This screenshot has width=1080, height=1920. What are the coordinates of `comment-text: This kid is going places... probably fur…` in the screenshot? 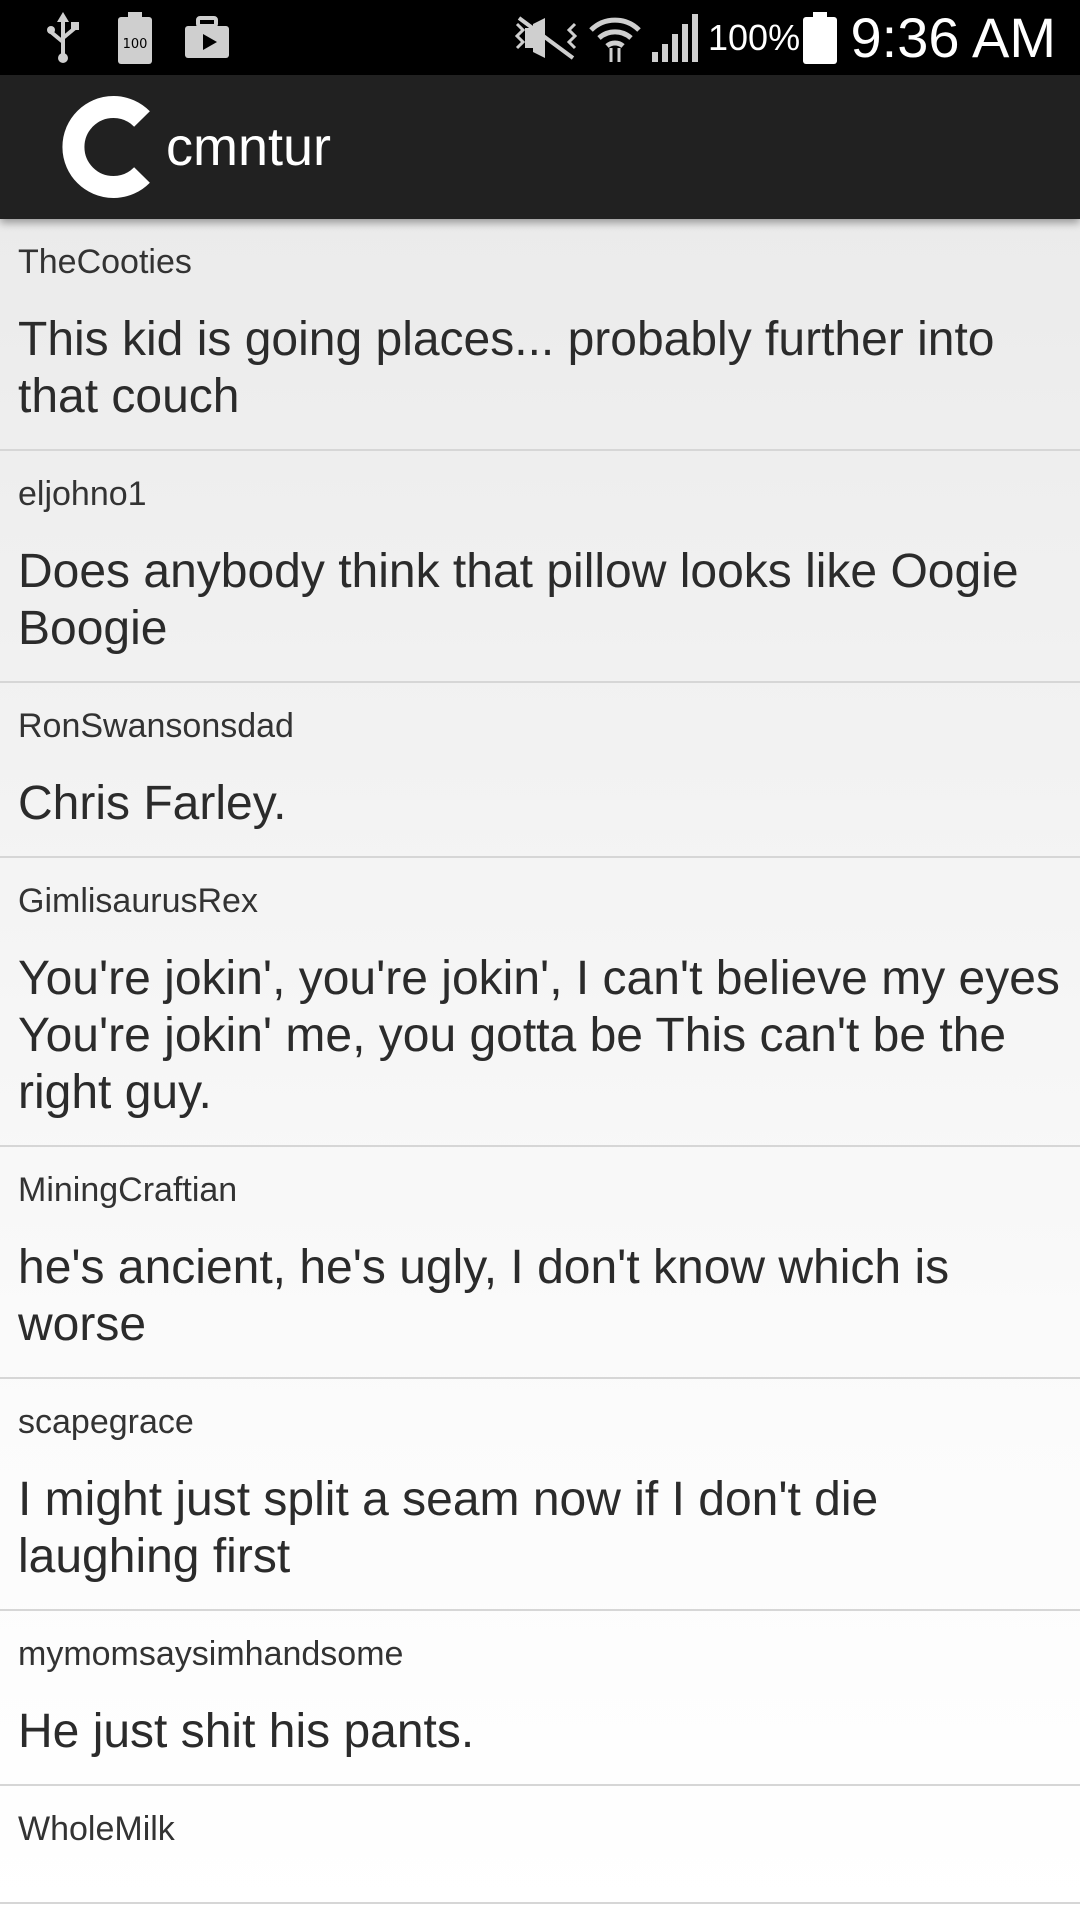 It's located at (506, 368).